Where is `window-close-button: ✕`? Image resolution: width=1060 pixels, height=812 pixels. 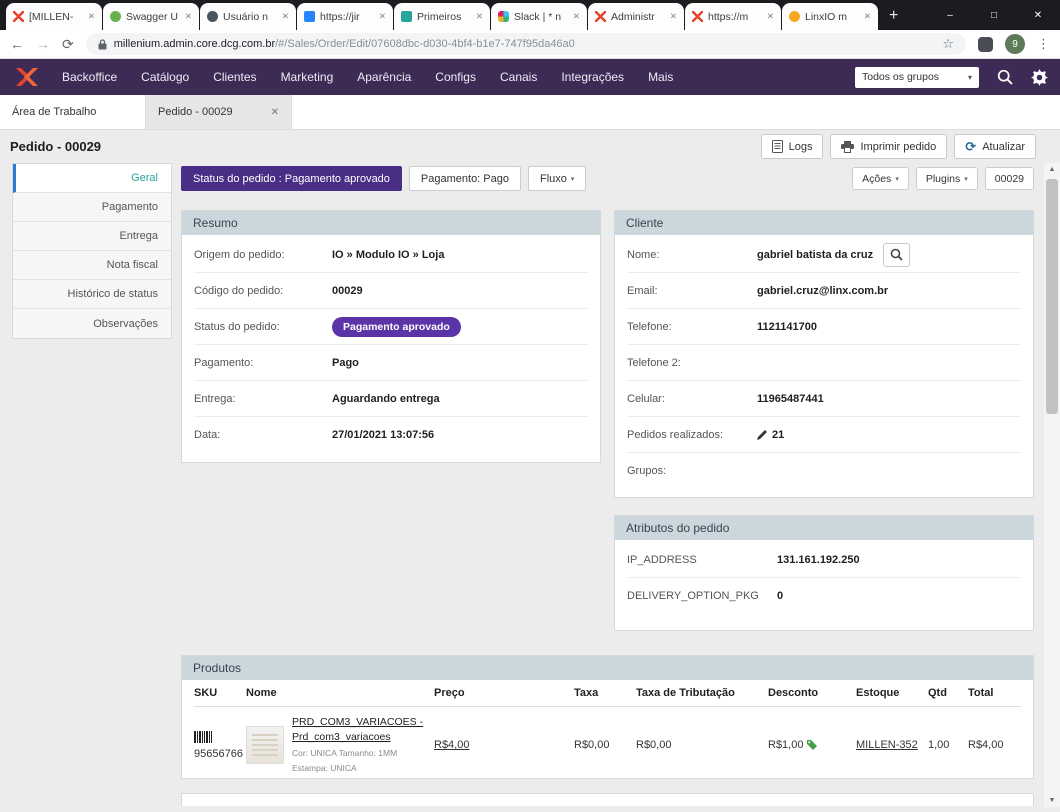
window-close-button: ✕ is located at coordinates (1038, 15).